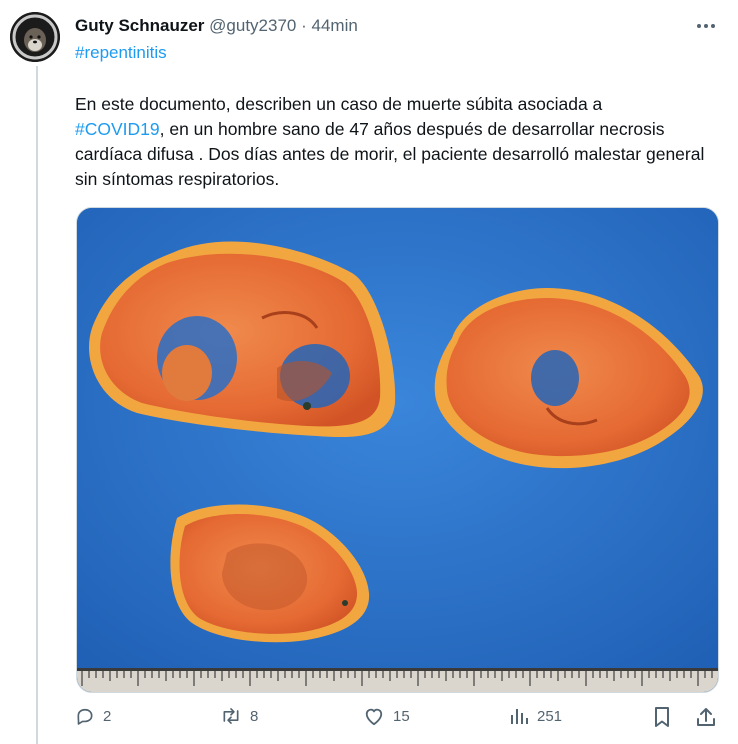 Image resolution: width=738 pixels, height=744 pixels. Describe the element at coordinates (37, 405) in the screenshot. I see `thread-line` at that location.